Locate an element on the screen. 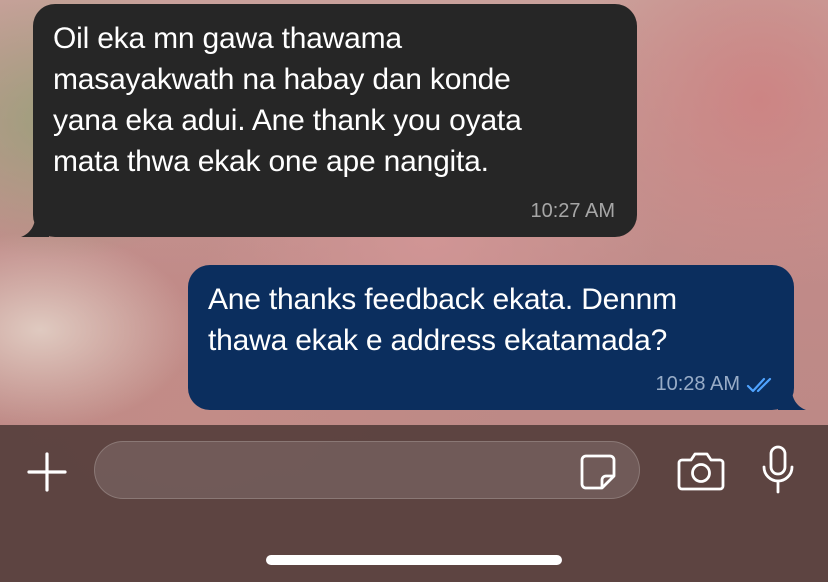  incoming-message-time: 10:27 AM is located at coordinates (572, 211).